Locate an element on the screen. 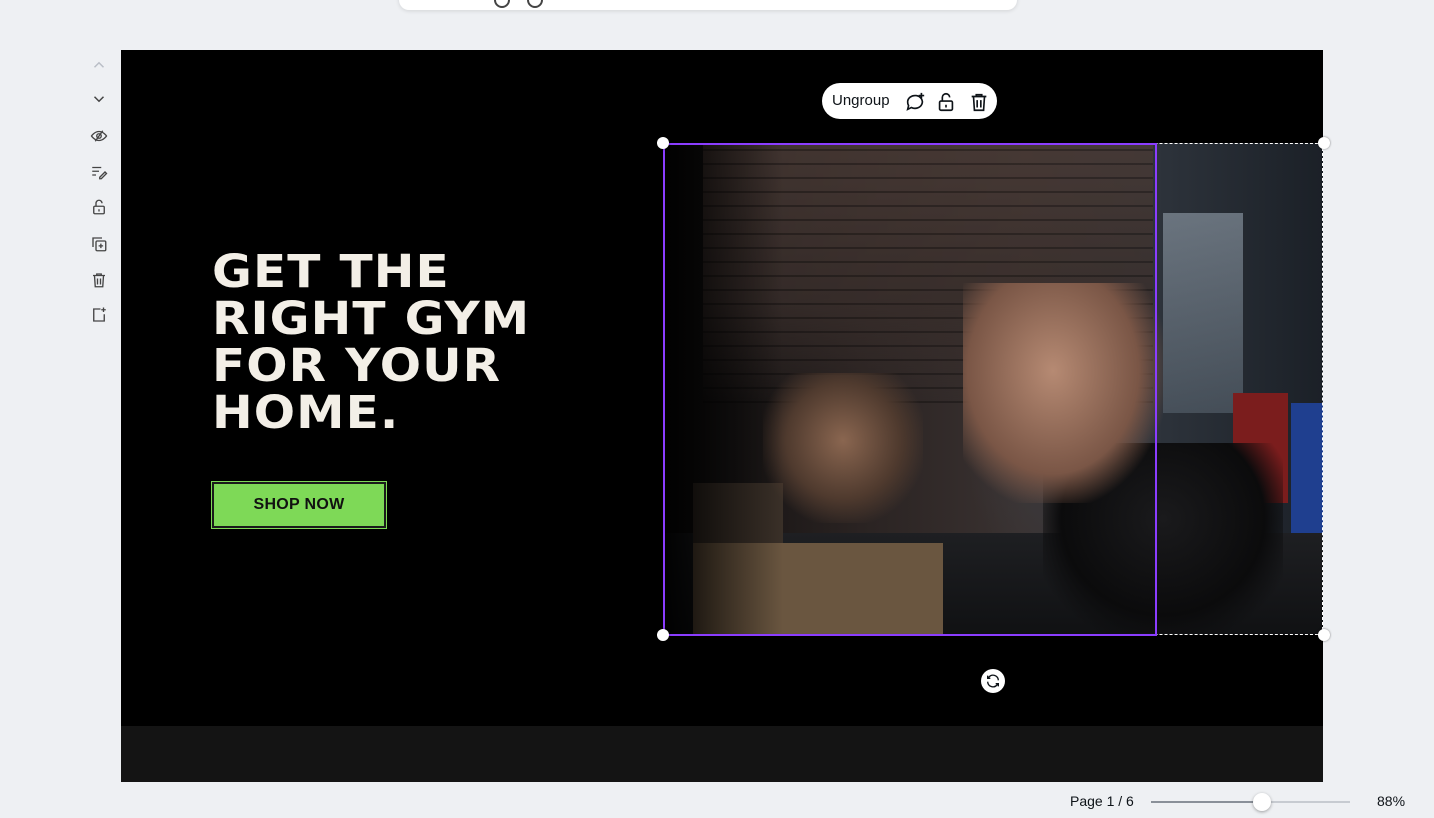  top-toolbar is located at coordinates (708, 5).